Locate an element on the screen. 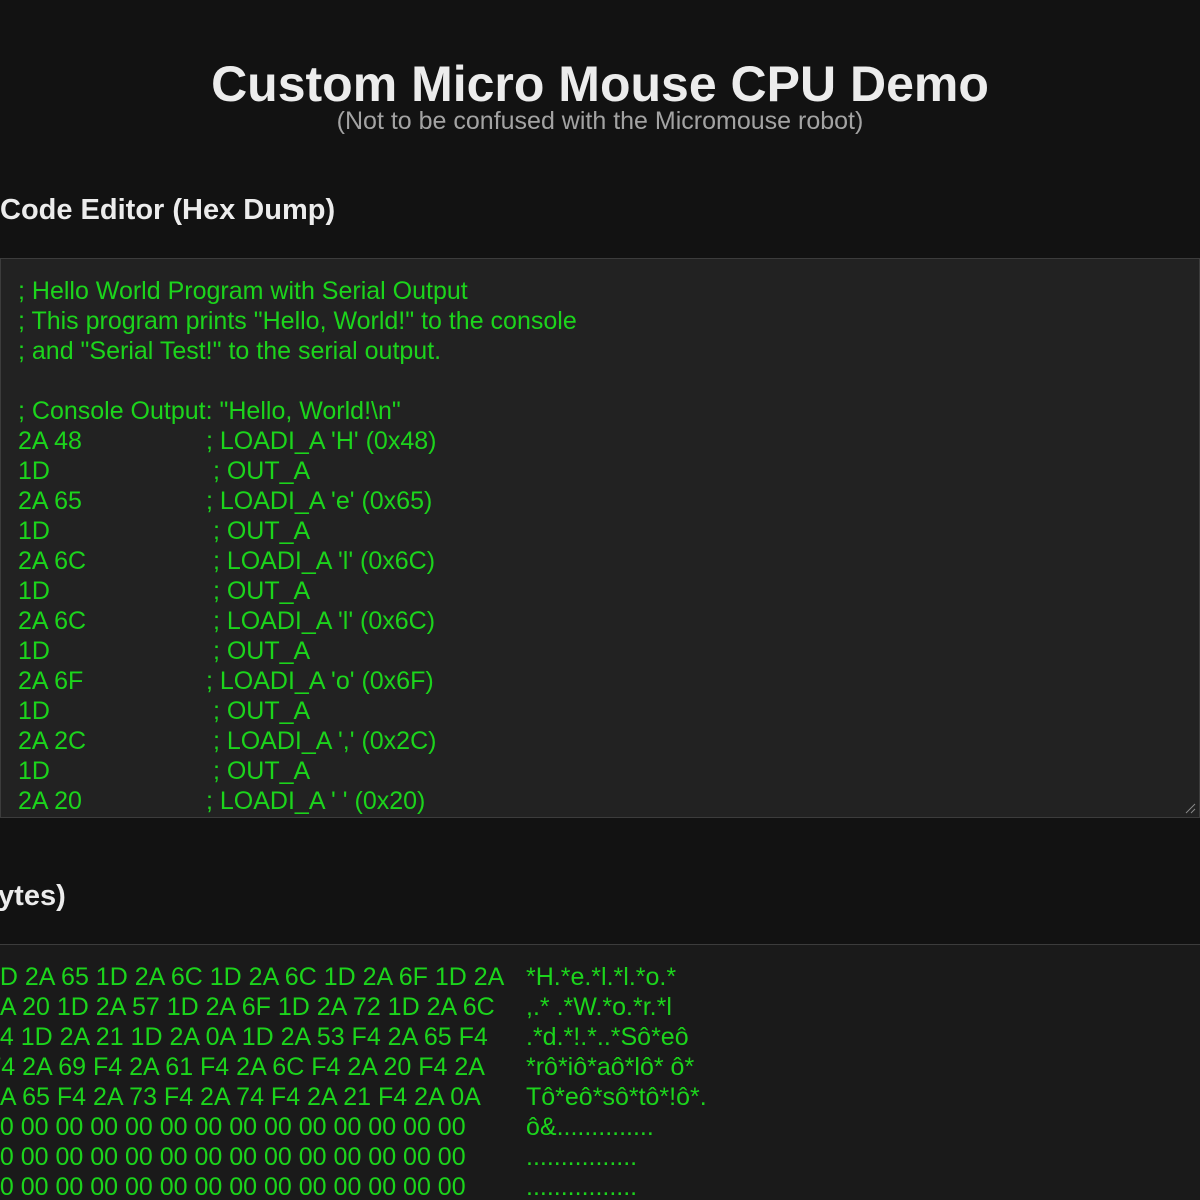 The width and height of the screenshot is (1200, 1200). hex-dump-ascii: .*d.*!.*..*Sô*eô is located at coordinates (607, 1037).